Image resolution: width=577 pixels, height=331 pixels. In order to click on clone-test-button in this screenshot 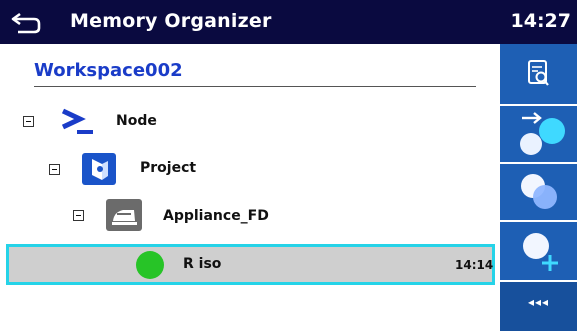, I will do `click(538, 192)`.